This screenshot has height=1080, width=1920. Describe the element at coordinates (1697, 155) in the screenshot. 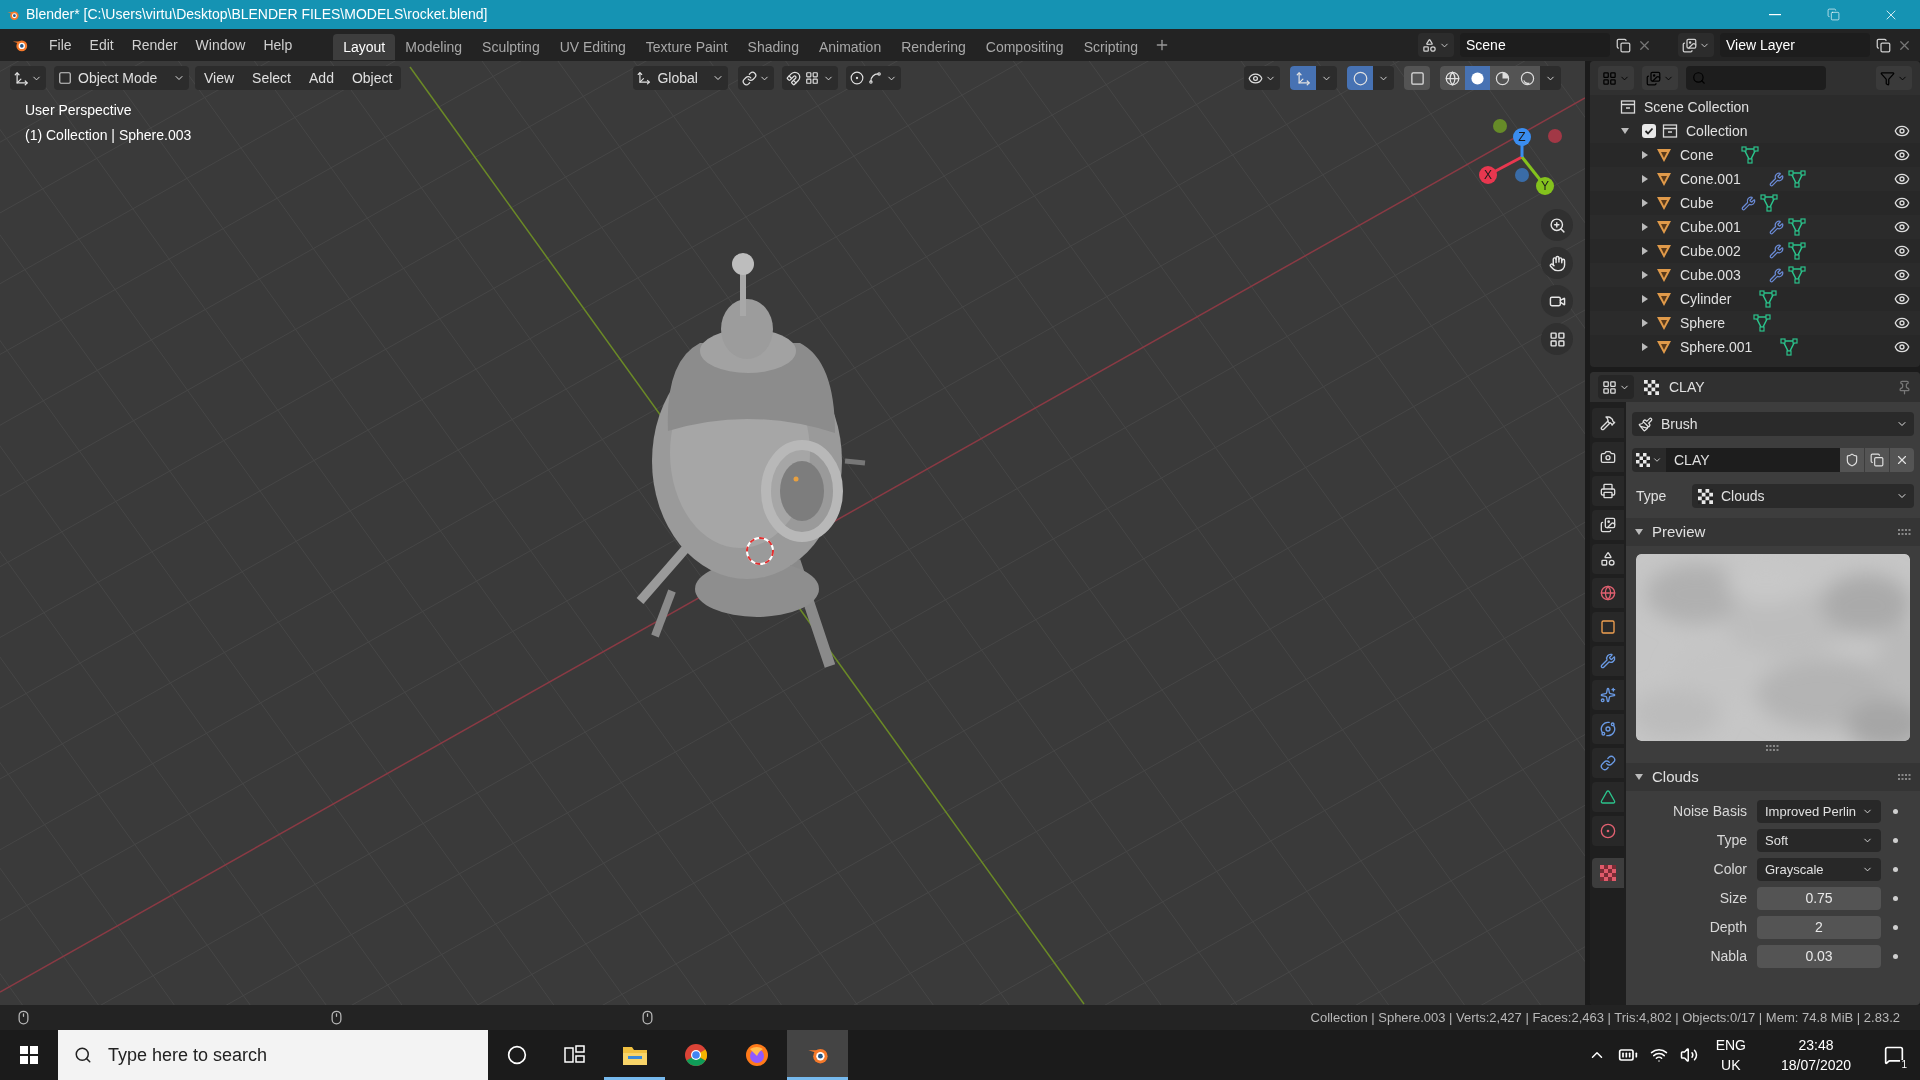

I see `outliner-item: Cone` at that location.